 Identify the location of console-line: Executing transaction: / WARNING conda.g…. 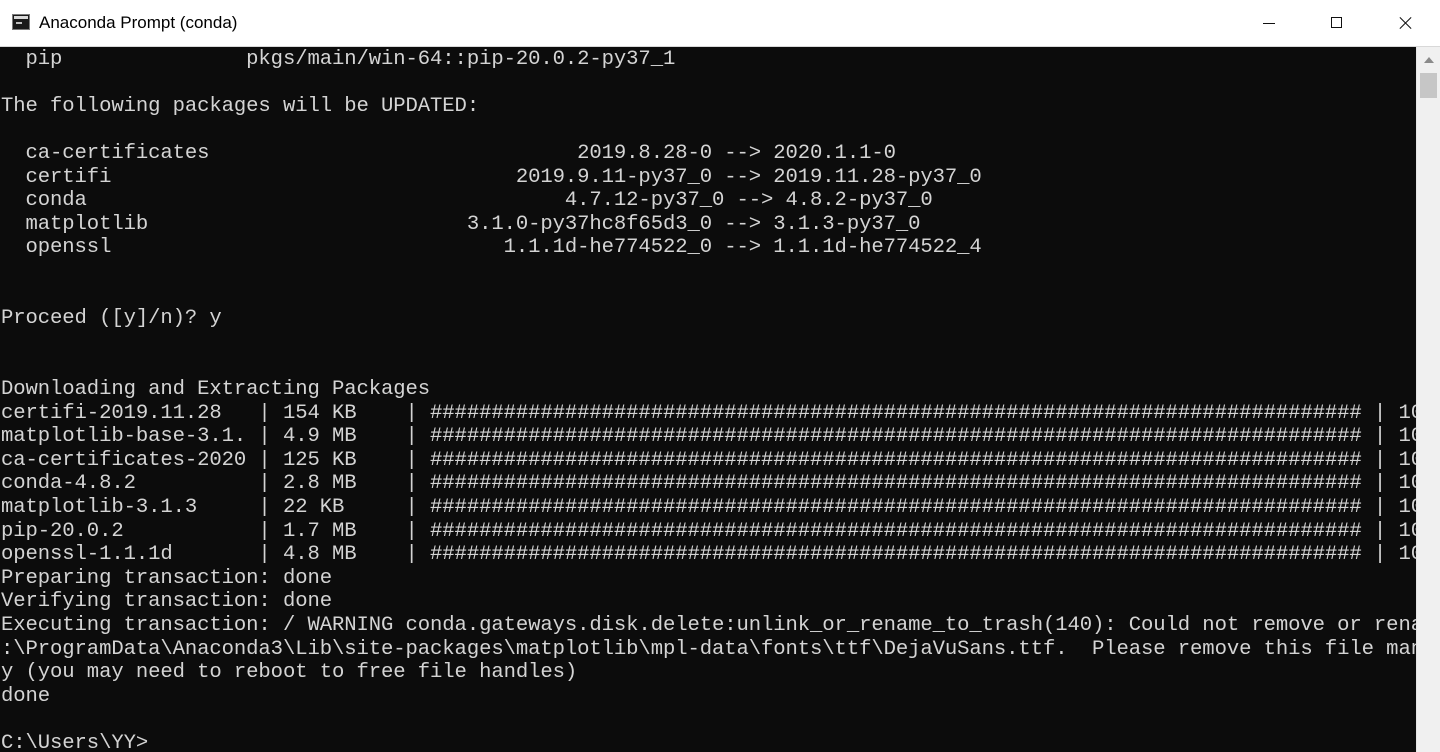
(708, 625).